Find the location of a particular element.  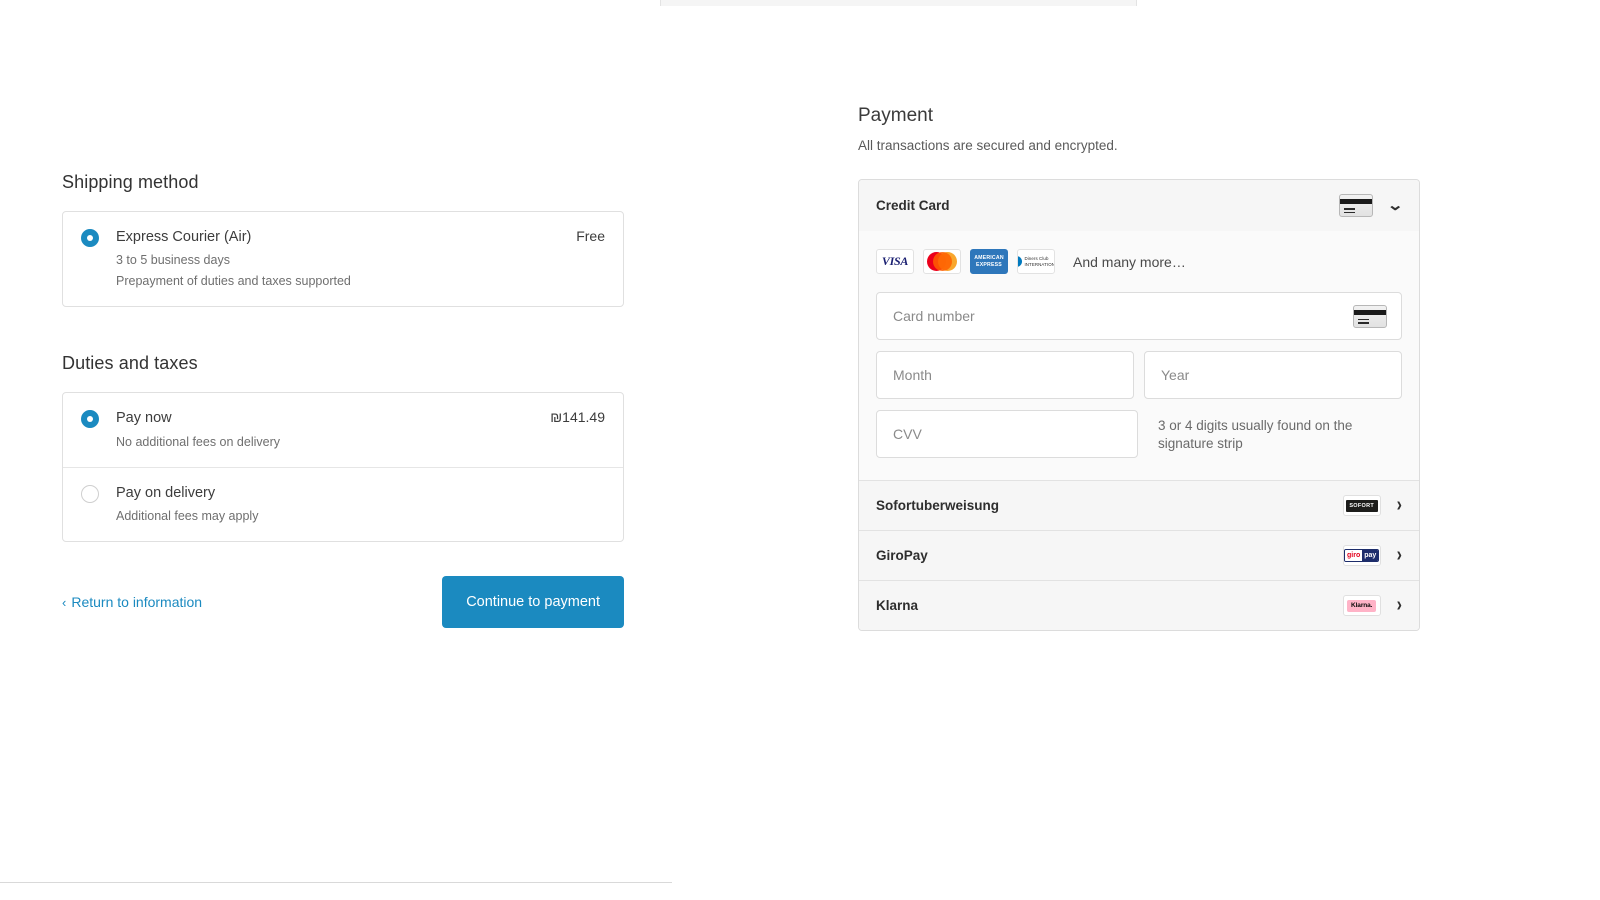

giropay-right: giro pay › is located at coordinates (1372, 555).